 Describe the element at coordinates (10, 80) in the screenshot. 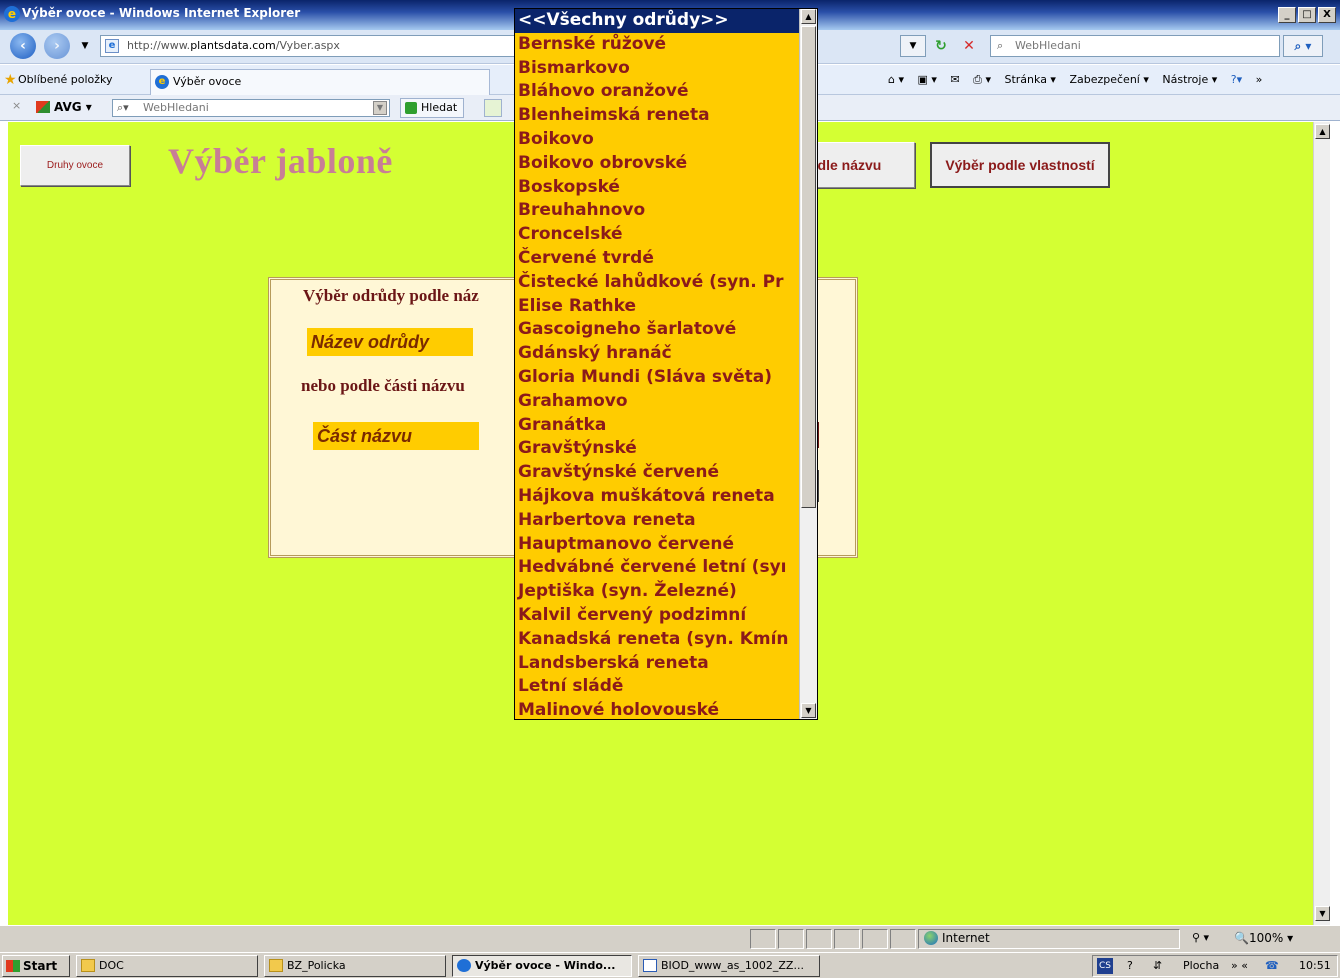

I see `favorites-star-icon: ★` at that location.